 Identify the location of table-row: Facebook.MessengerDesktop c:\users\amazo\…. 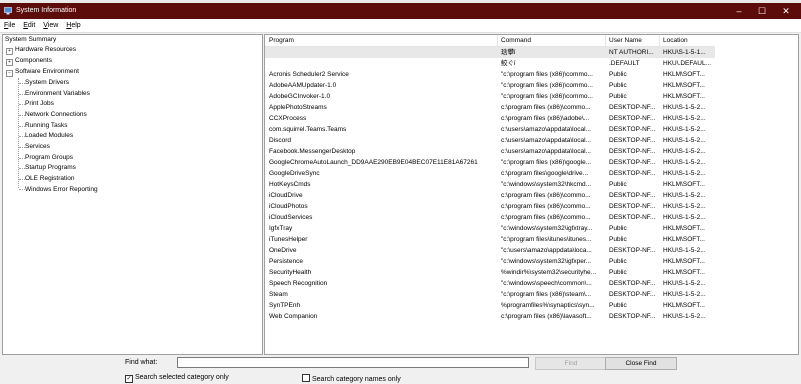
(490, 151).